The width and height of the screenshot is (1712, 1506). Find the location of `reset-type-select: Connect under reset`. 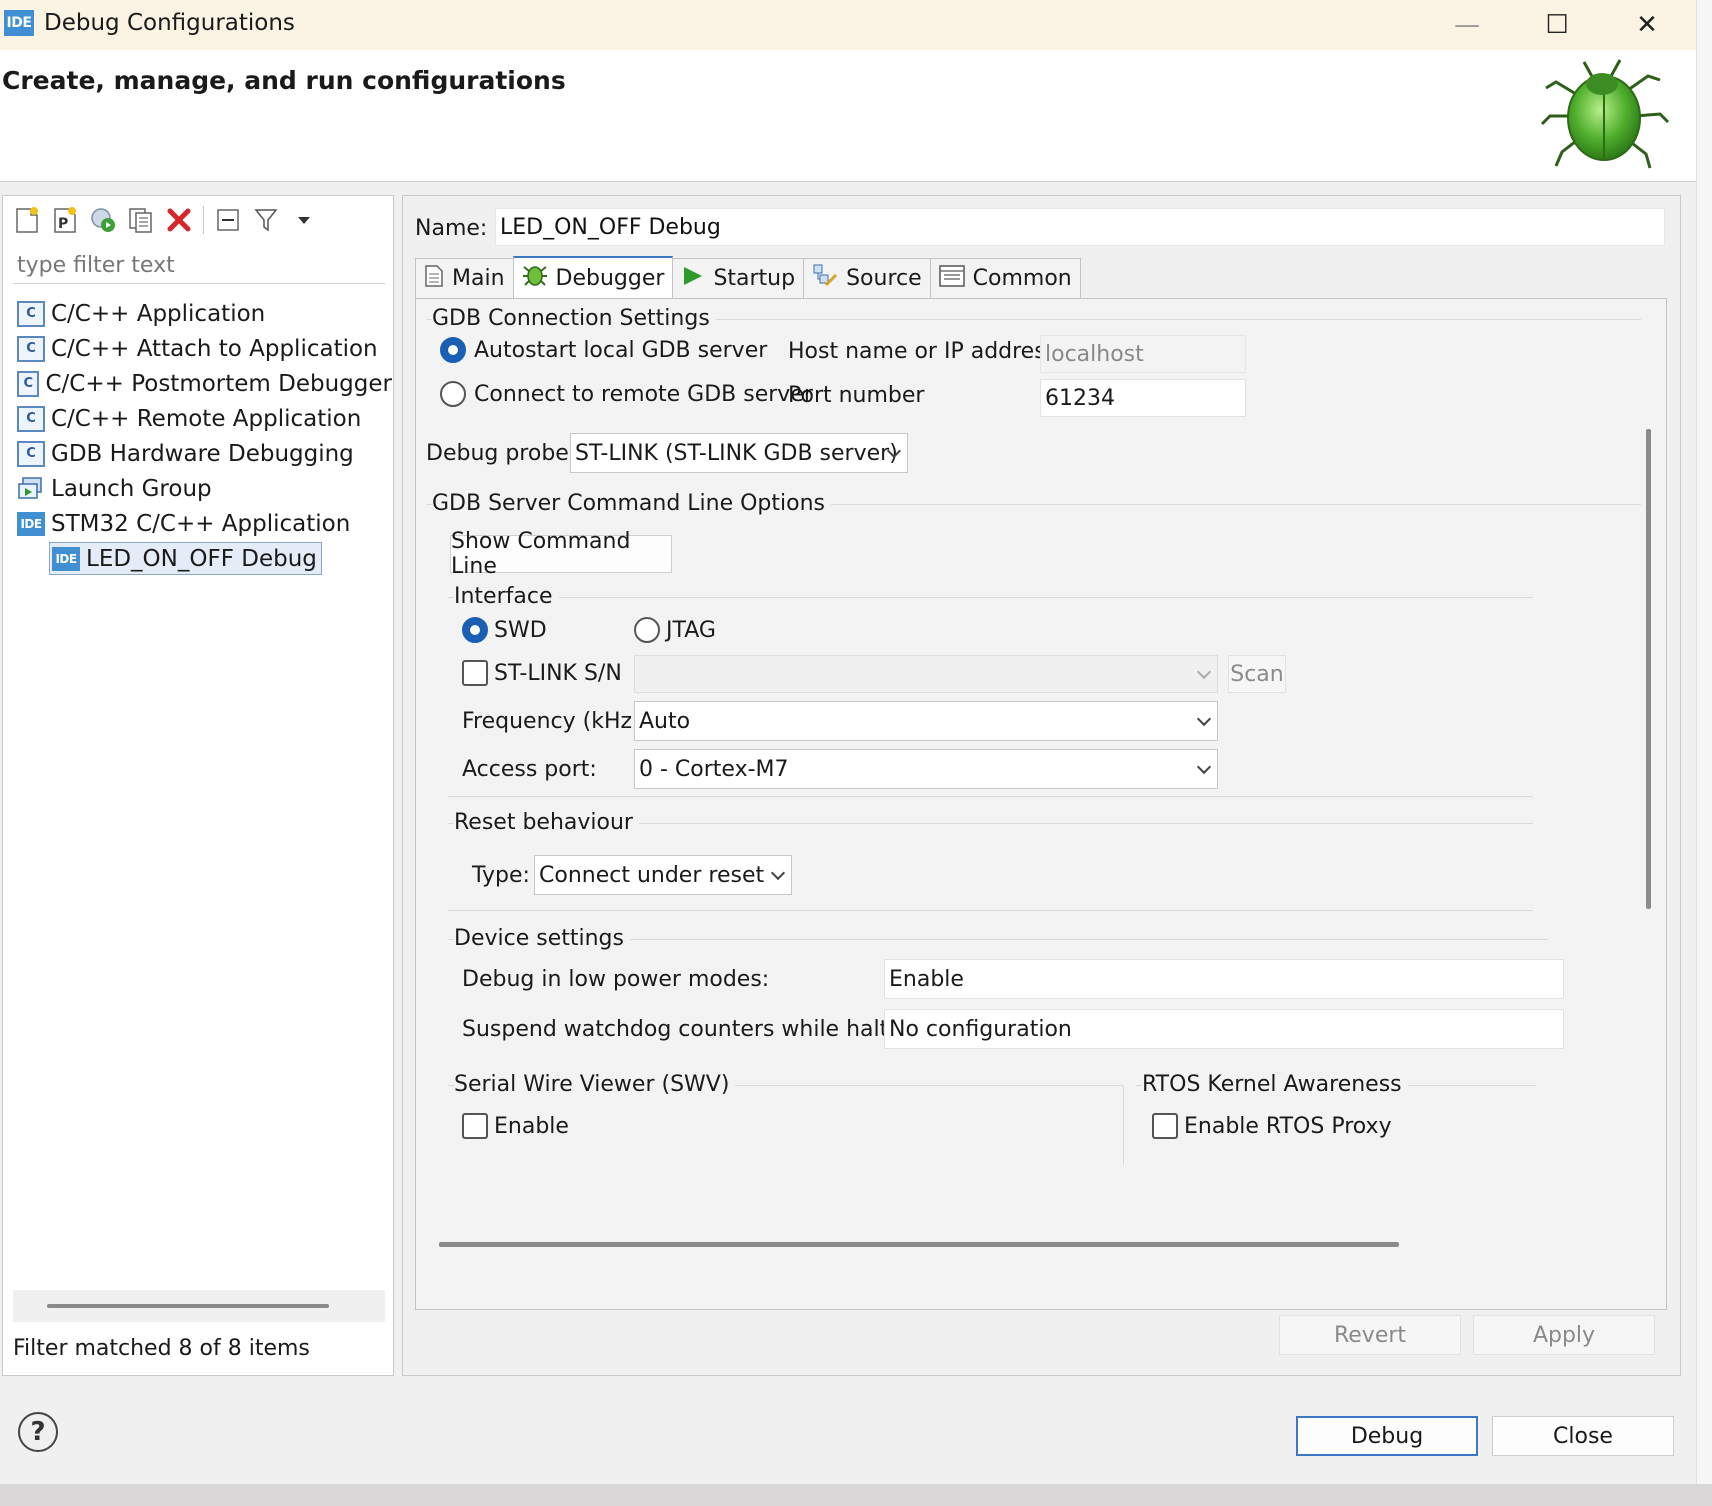

reset-type-select: Connect under reset is located at coordinates (663, 875).